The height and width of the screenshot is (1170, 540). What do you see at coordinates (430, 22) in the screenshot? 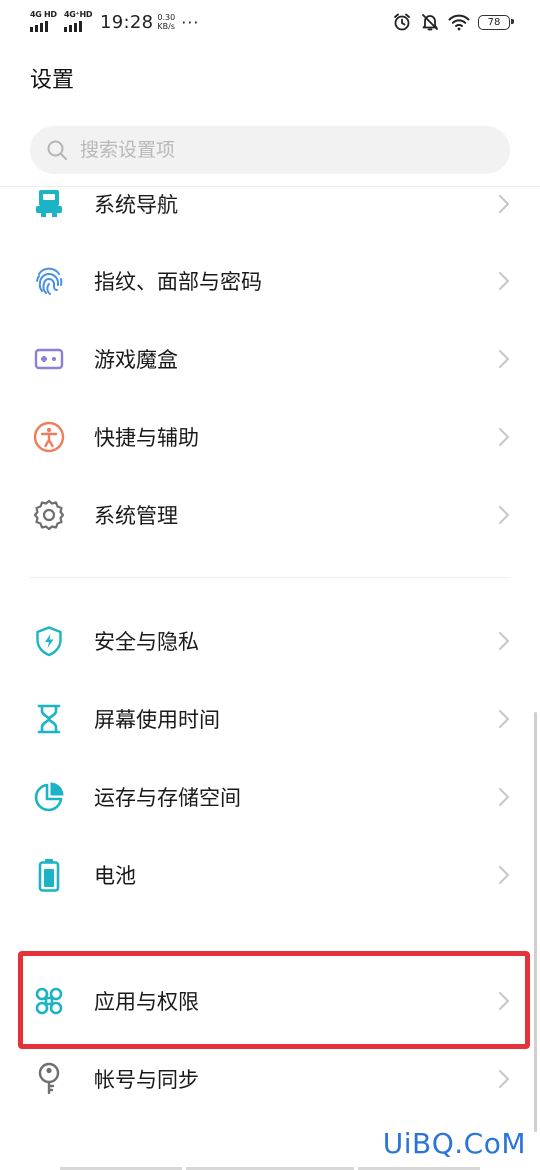
I see `mute-bell-icon` at bounding box center [430, 22].